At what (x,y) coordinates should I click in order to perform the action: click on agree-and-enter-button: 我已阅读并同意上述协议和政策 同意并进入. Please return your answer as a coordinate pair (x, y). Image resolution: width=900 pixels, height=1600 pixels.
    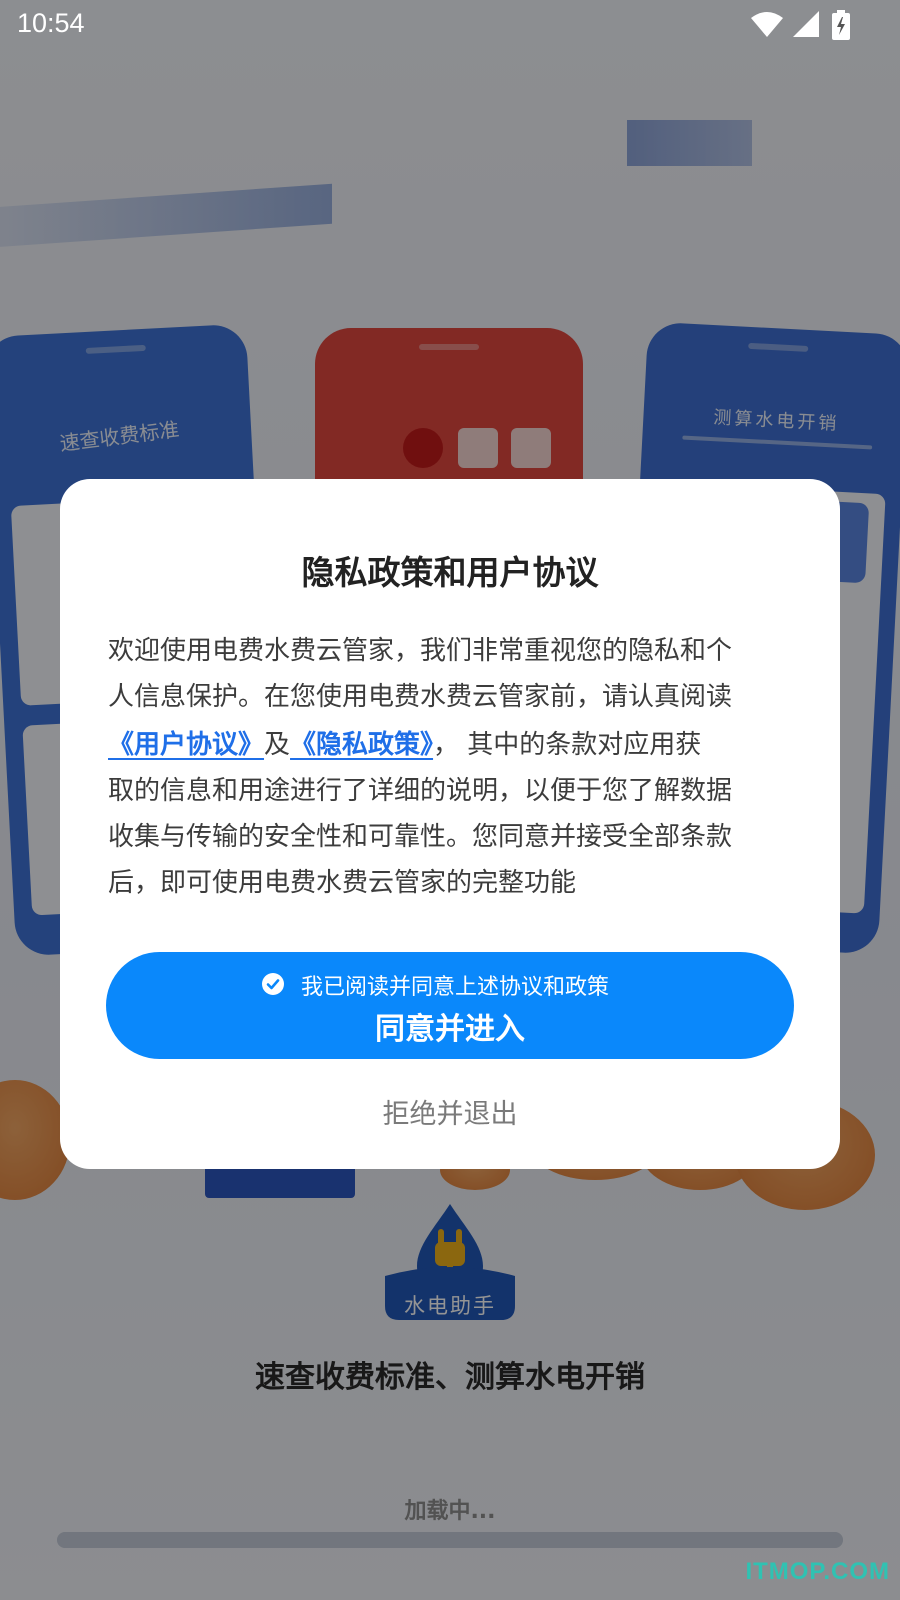
    Looking at the image, I should click on (450, 1005).